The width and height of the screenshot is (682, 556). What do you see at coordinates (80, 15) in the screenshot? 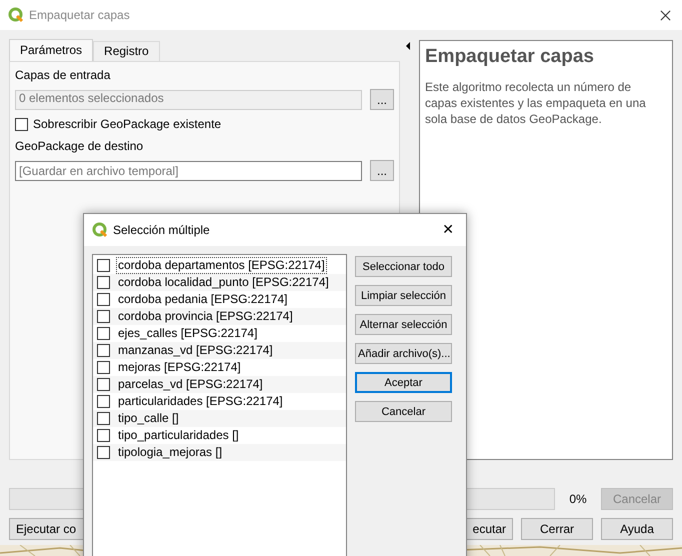
I see `window-title: Empaquetar capas` at bounding box center [80, 15].